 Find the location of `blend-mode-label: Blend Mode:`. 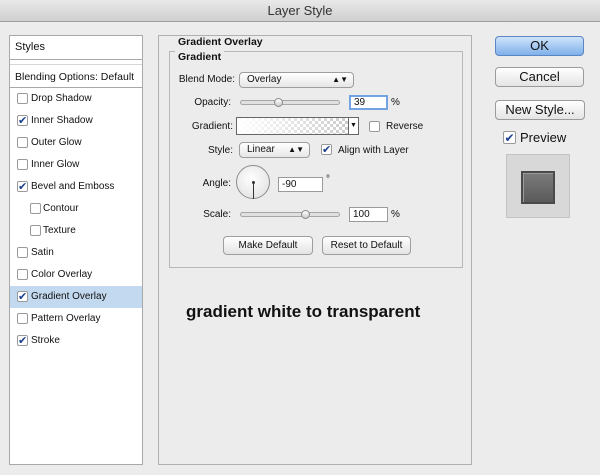

blend-mode-label: Blend Mode: is located at coordinates (206, 79).